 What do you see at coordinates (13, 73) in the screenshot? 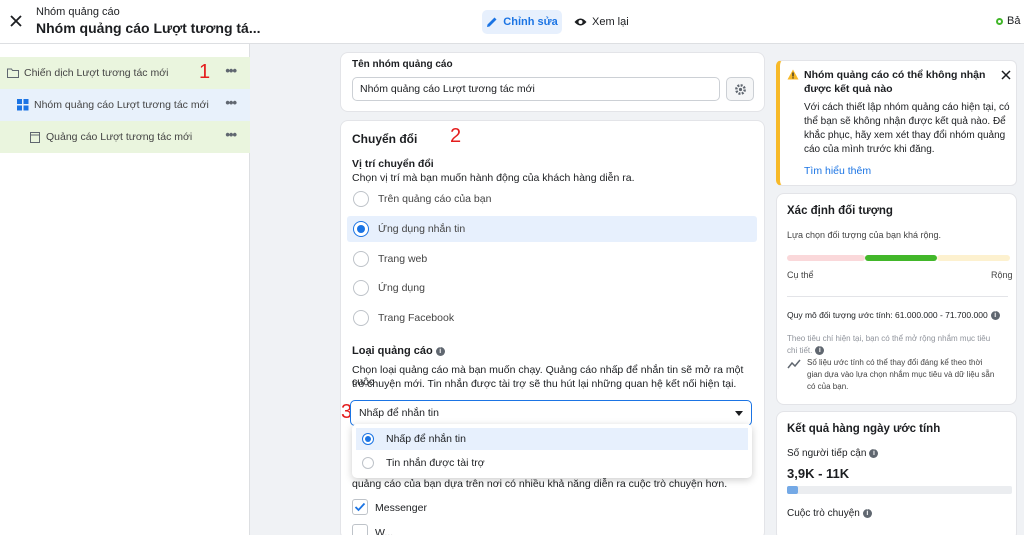
I see `folder-icon` at bounding box center [13, 73].